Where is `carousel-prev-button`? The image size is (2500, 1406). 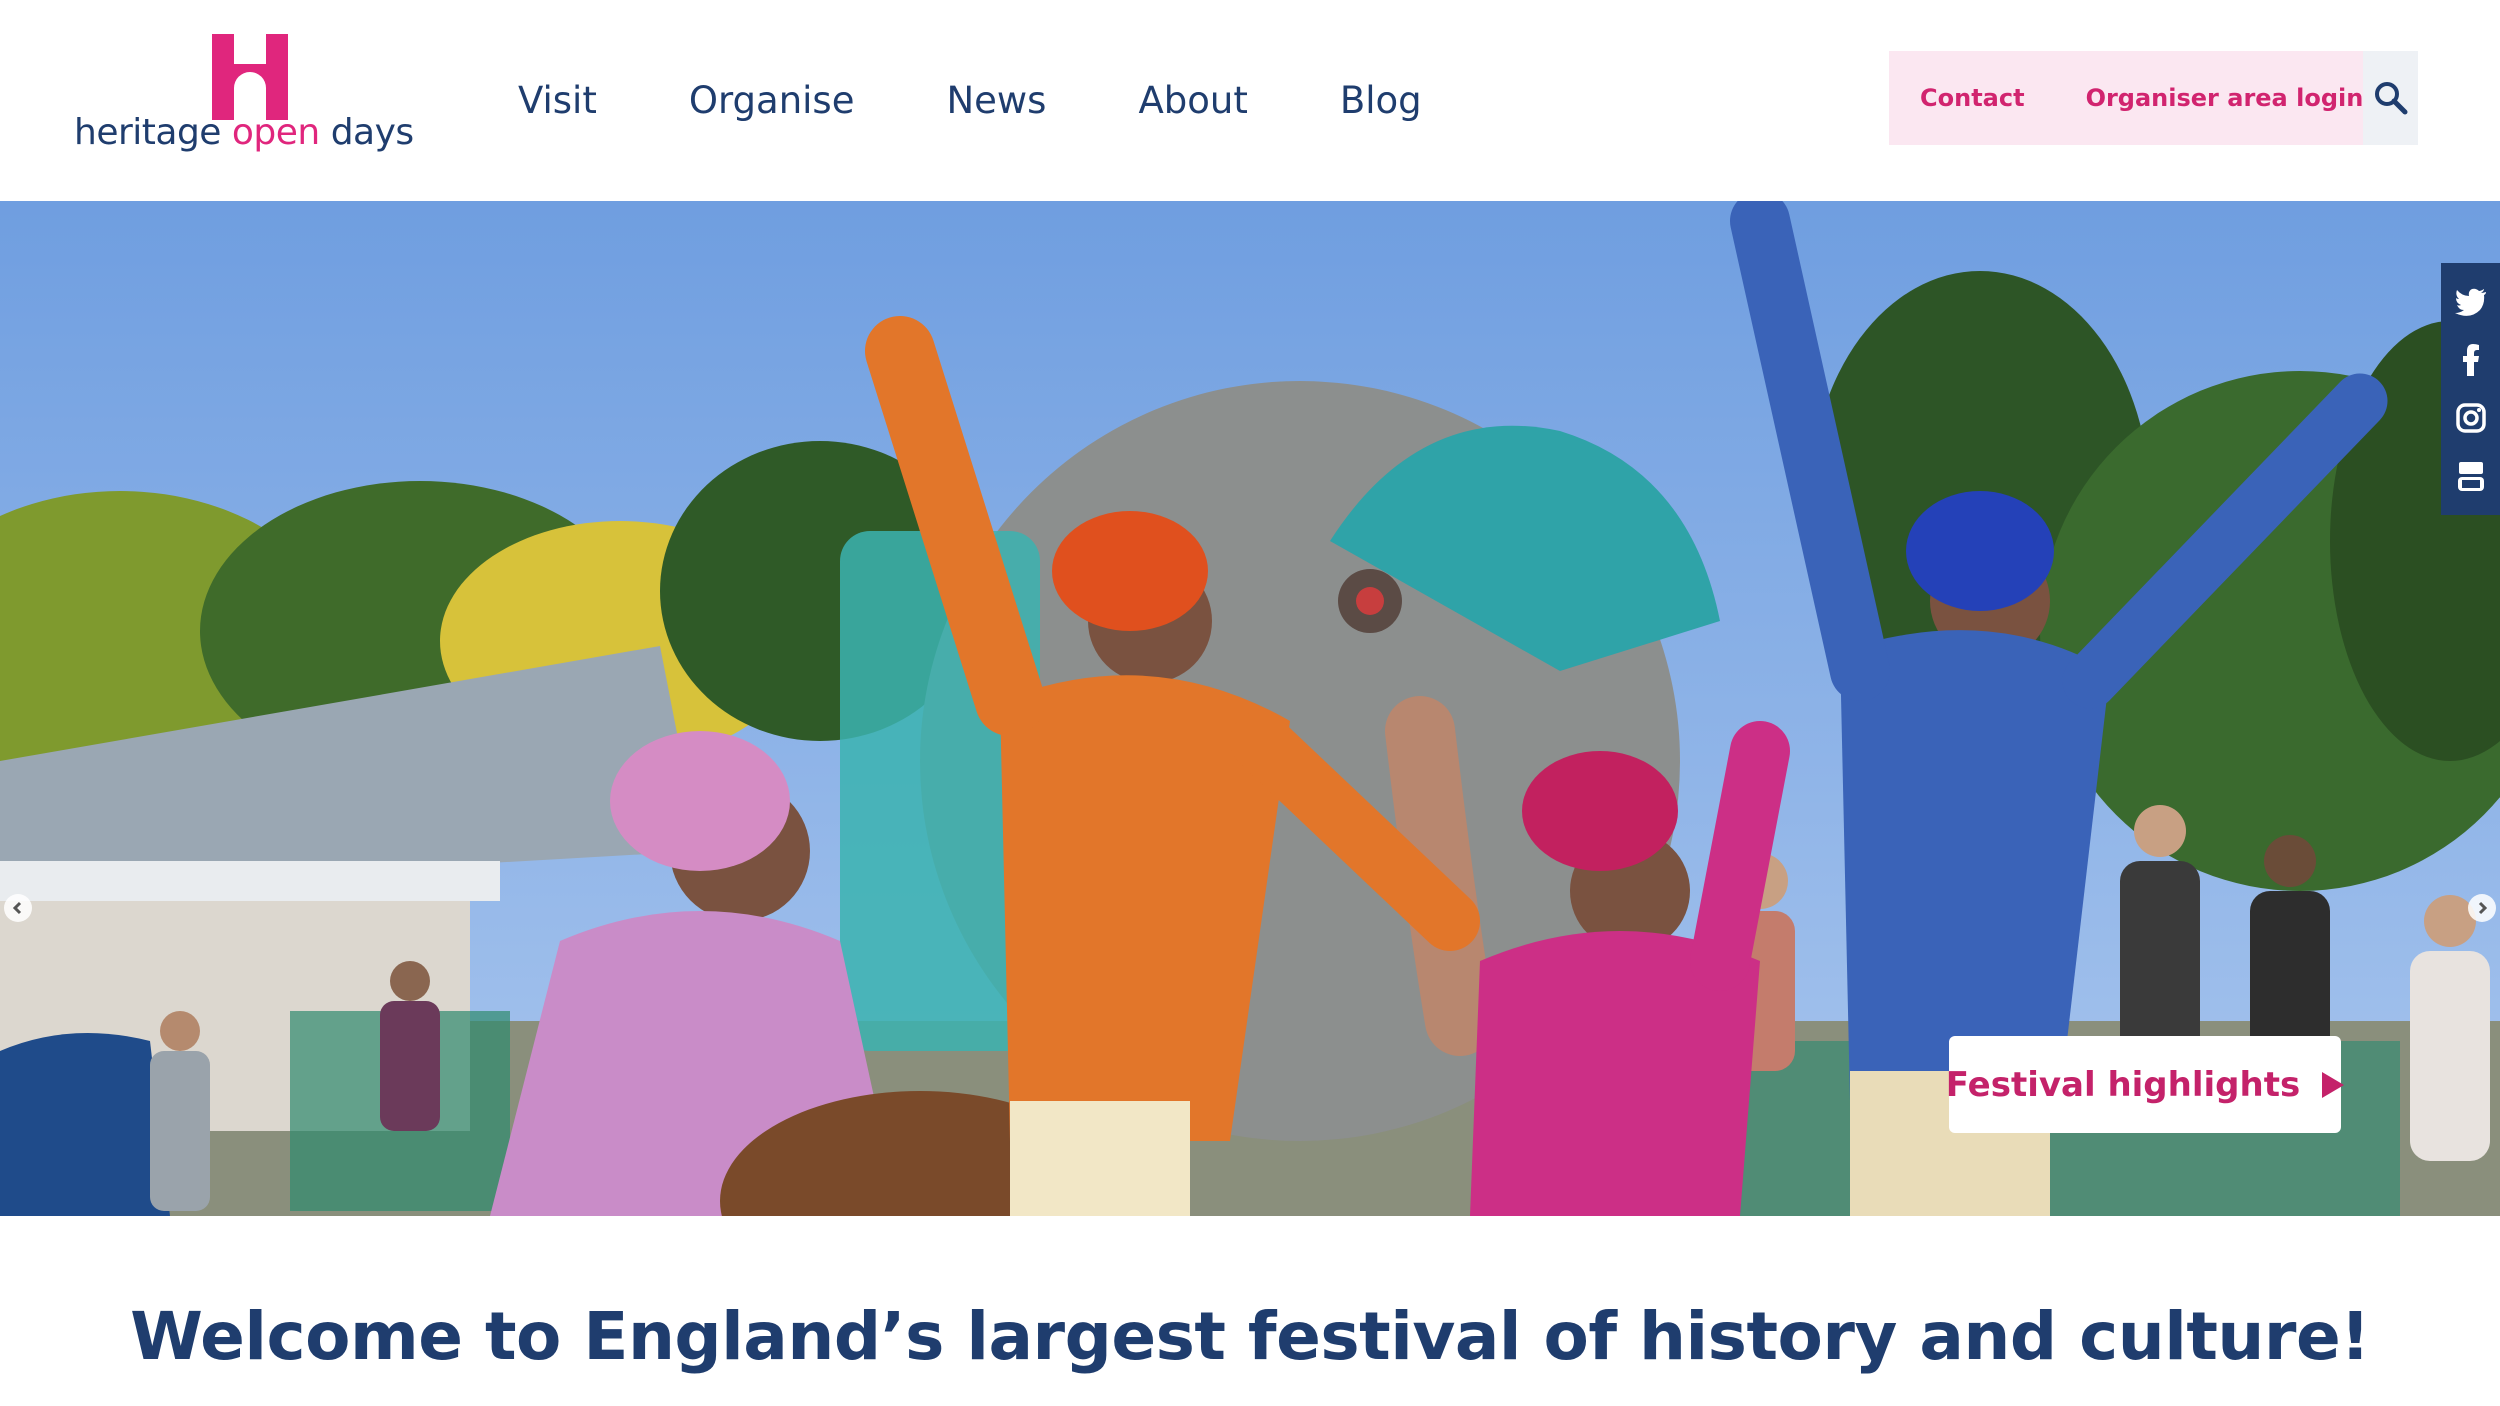
carousel-prev-button is located at coordinates (18, 908).